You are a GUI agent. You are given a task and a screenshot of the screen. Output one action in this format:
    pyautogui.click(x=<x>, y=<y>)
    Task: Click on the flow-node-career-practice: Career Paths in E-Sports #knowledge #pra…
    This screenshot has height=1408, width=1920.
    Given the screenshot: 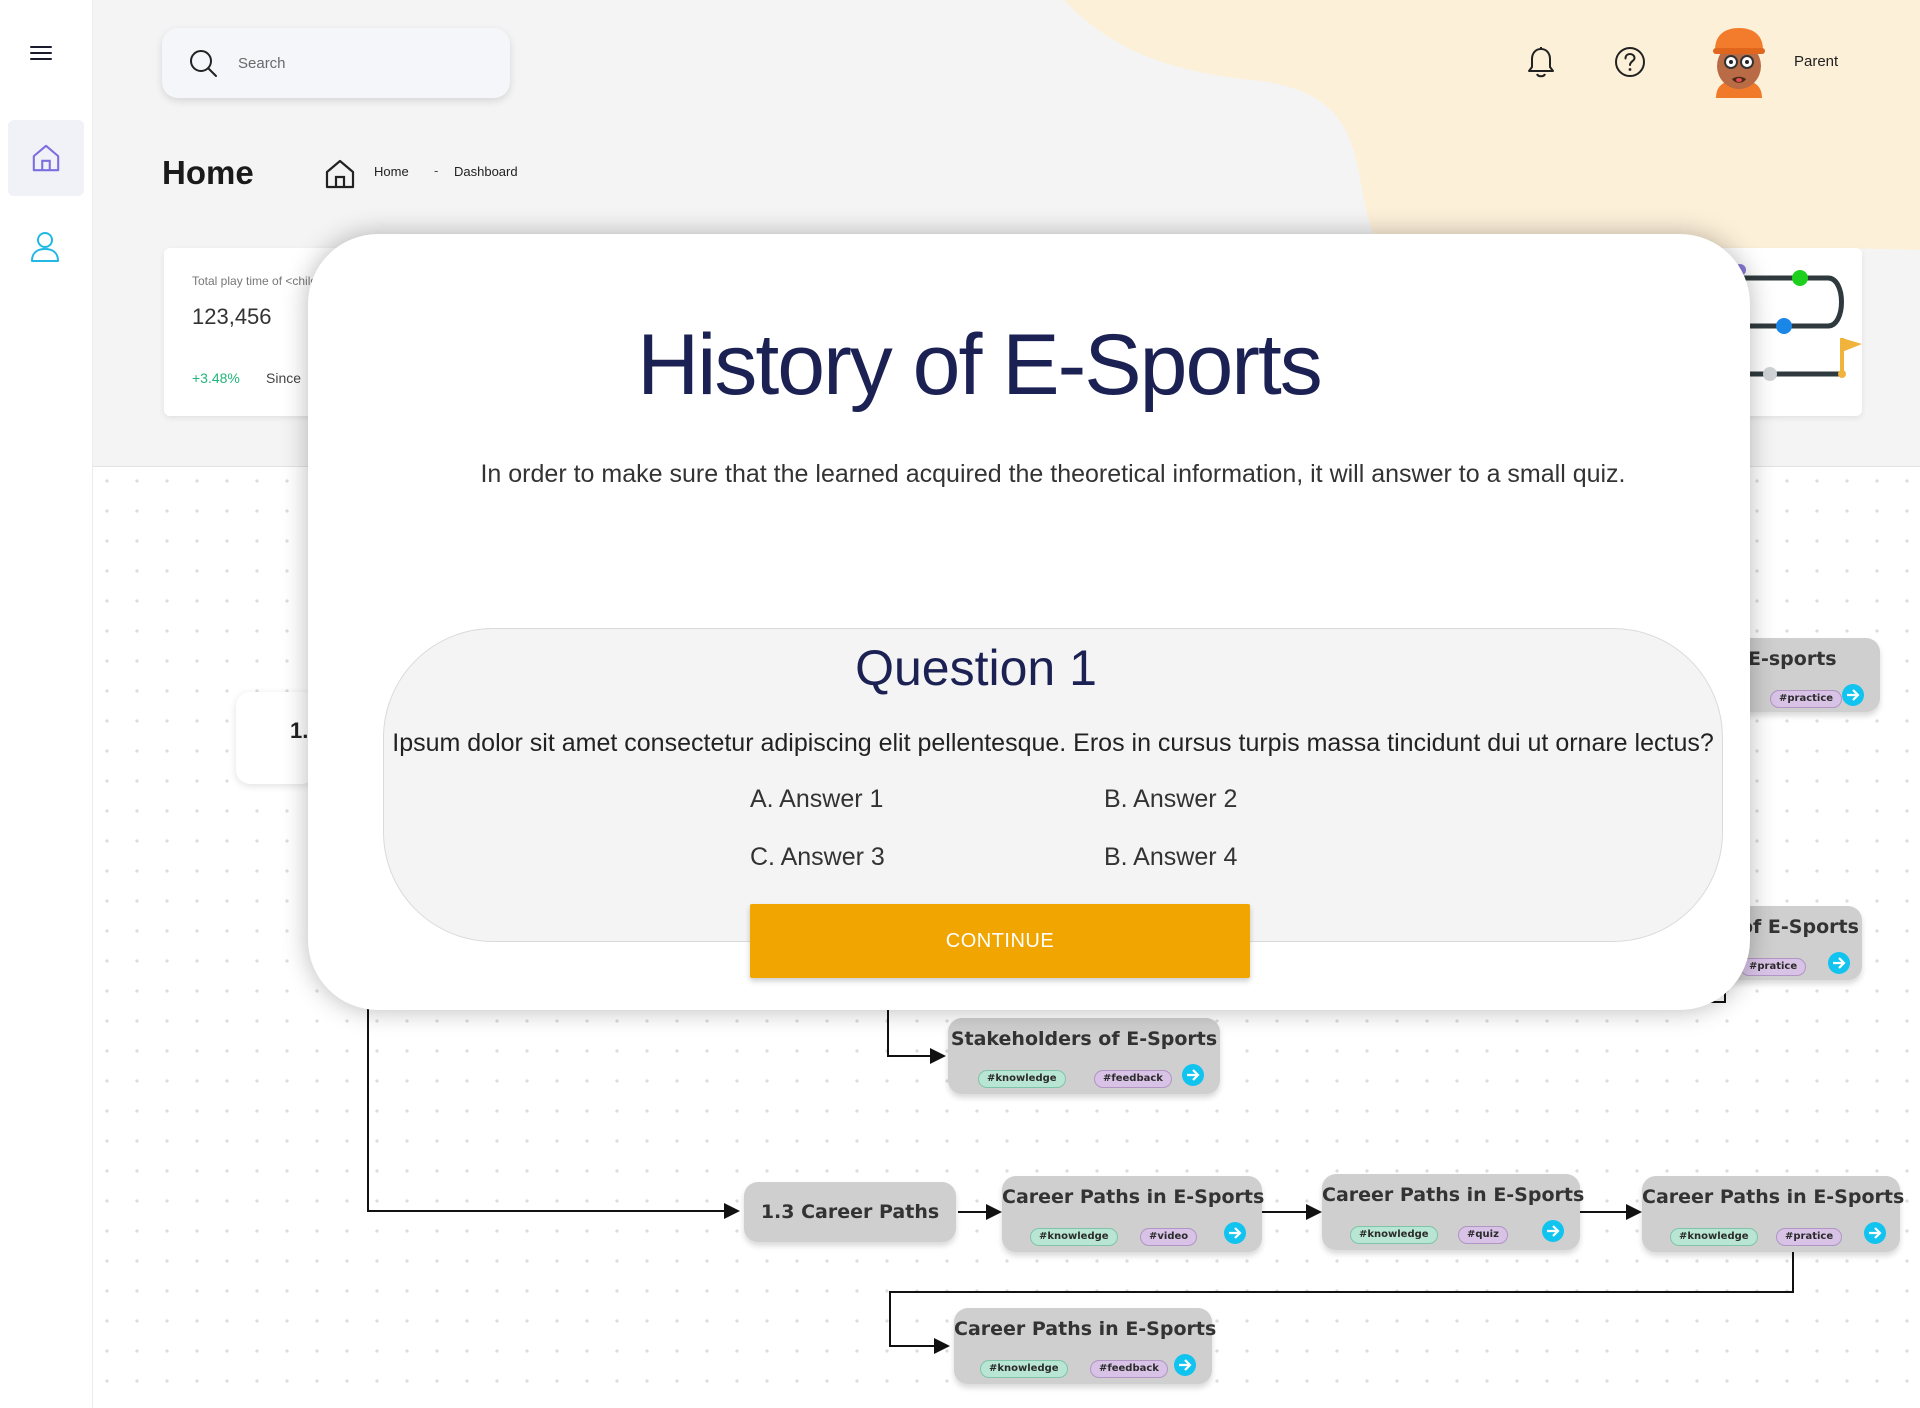 What is the action you would take?
    pyautogui.click(x=1773, y=1214)
    